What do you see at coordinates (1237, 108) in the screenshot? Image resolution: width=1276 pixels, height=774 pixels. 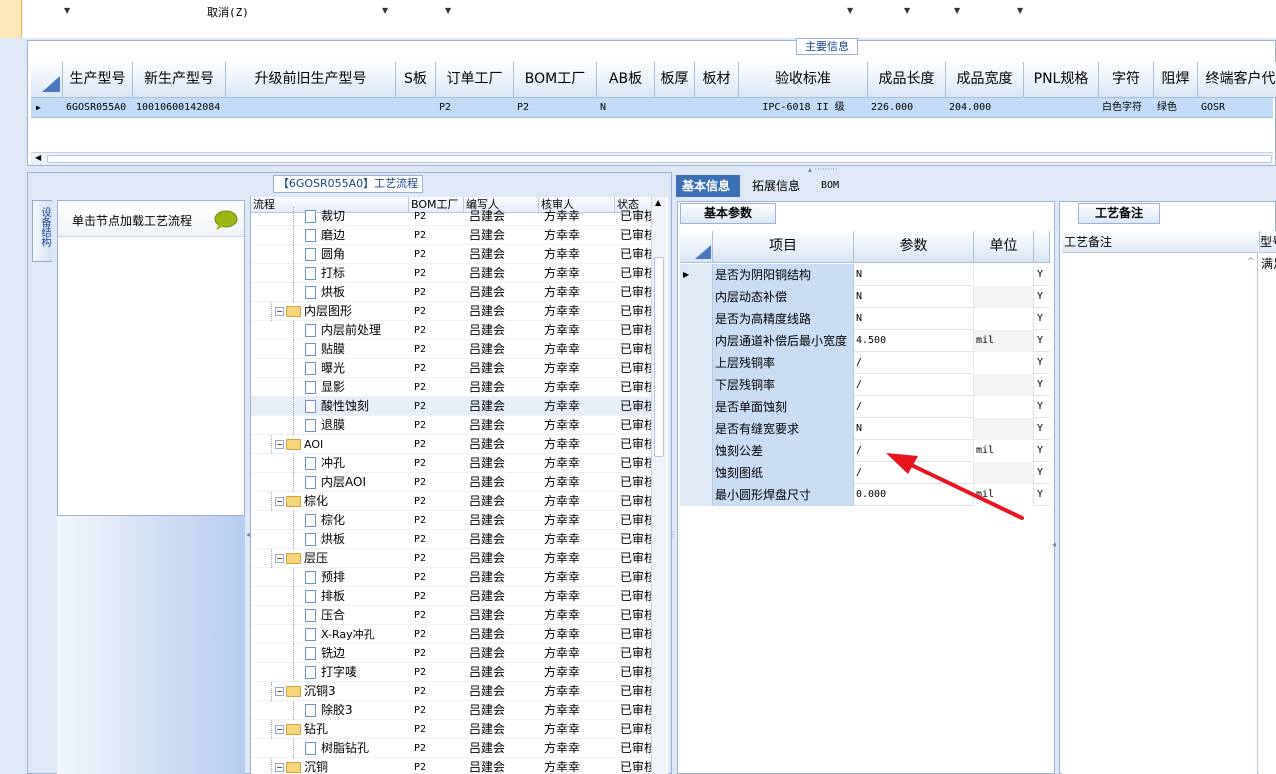 I see `table-cell: GOSR` at bounding box center [1237, 108].